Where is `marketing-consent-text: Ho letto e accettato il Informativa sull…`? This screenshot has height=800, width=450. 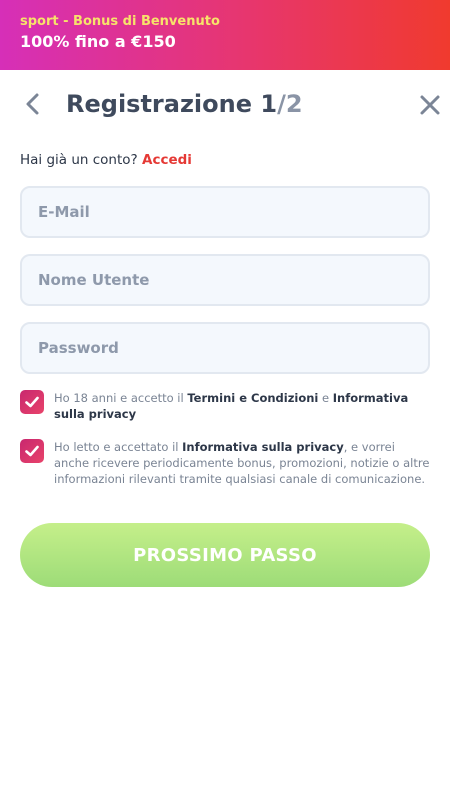
marketing-consent-text: Ho letto e accettato il Informativa sull… is located at coordinates (242, 463).